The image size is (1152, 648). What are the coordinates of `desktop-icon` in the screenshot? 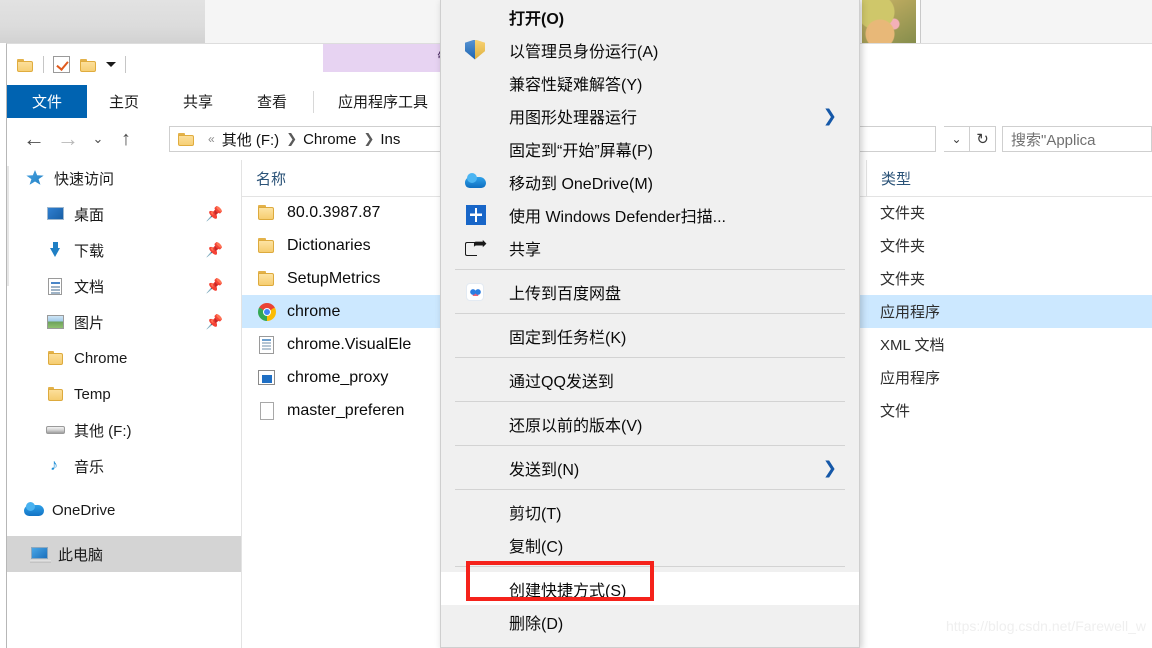 It's located at (56, 214).